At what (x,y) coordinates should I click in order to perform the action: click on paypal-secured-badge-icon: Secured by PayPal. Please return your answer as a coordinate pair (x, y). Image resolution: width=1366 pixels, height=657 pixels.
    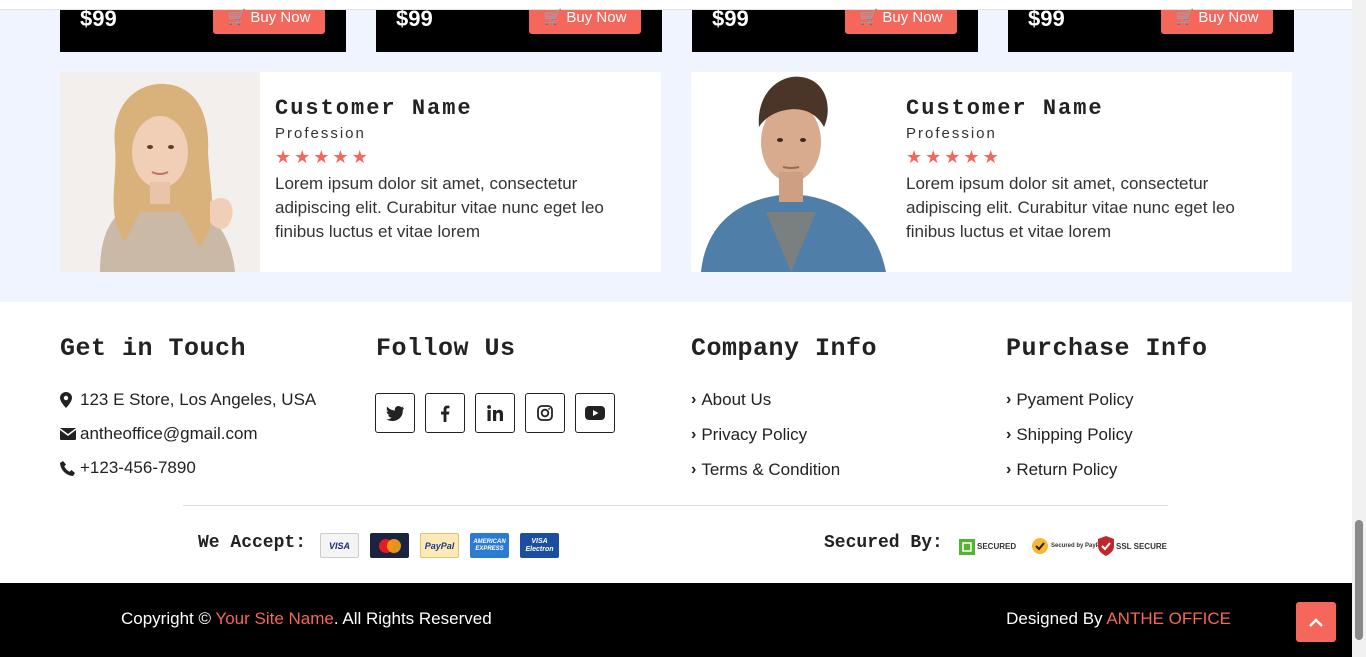
    Looking at the image, I should click on (1068, 546).